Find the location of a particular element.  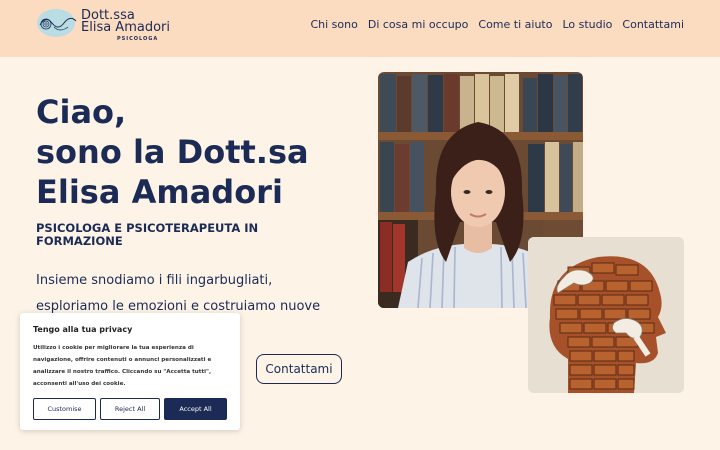

logo: Dott.ssa Elisa Amadori PSICOLOGA is located at coordinates (103, 24).